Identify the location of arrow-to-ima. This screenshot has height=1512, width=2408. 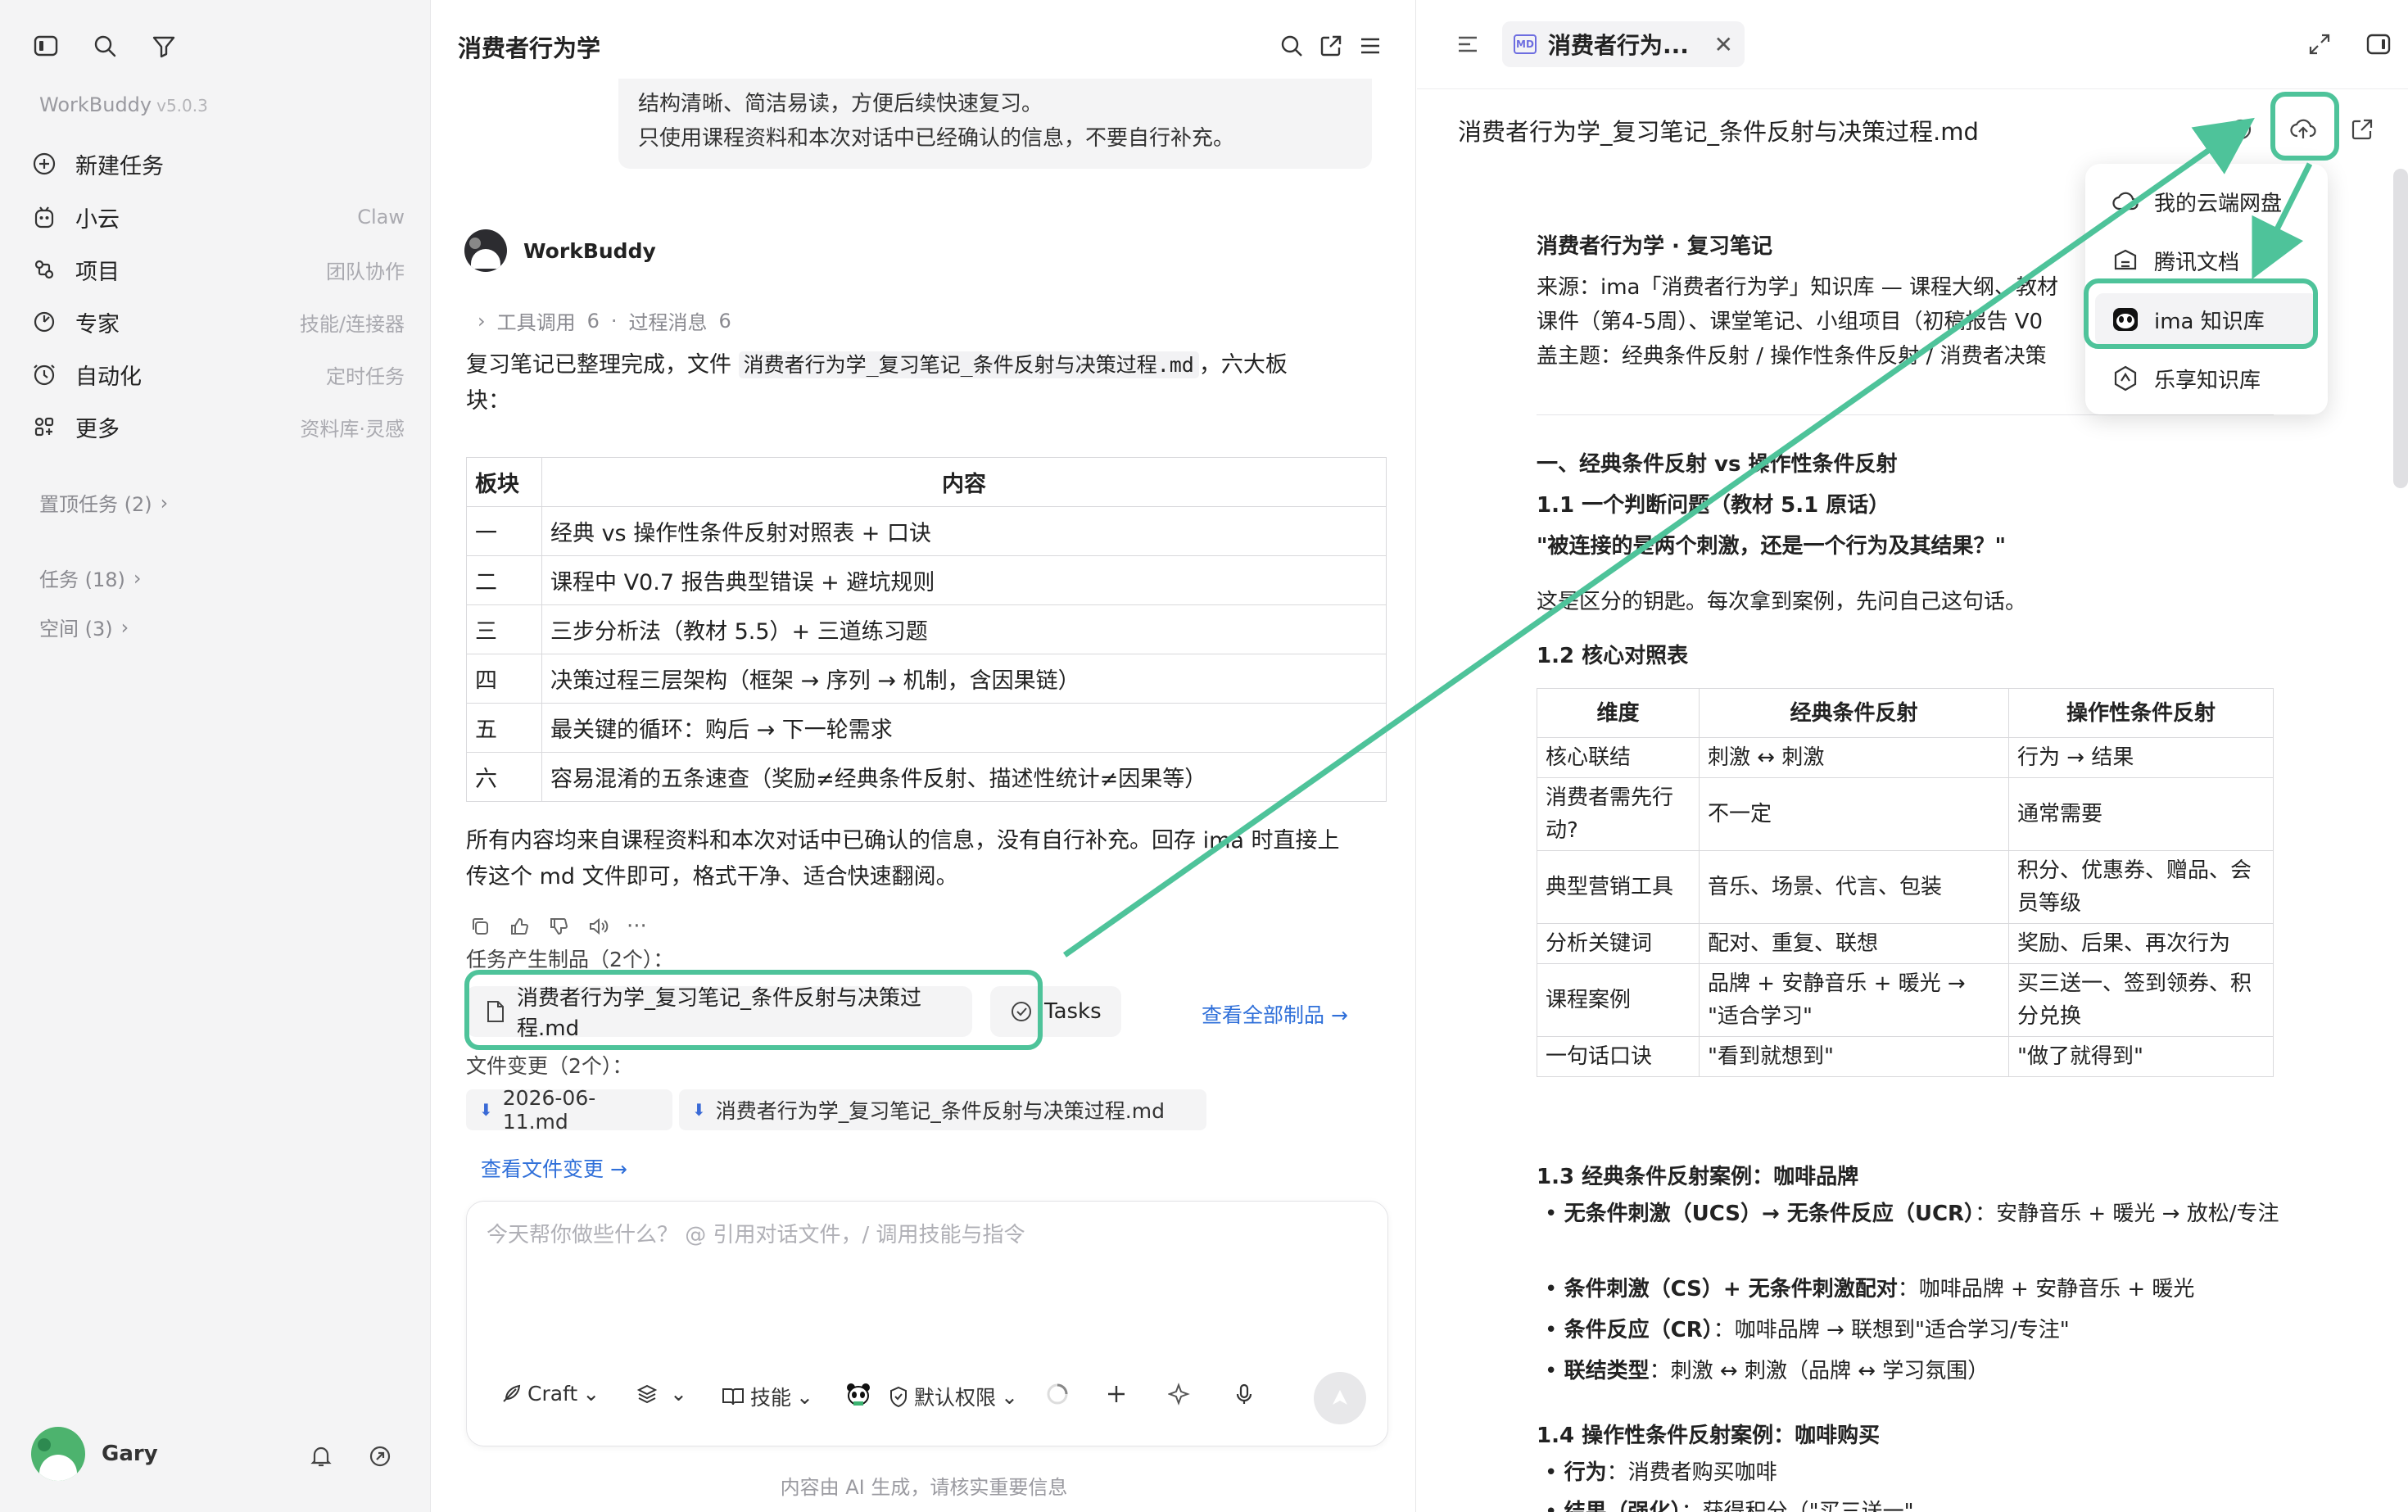
(2282, 221).